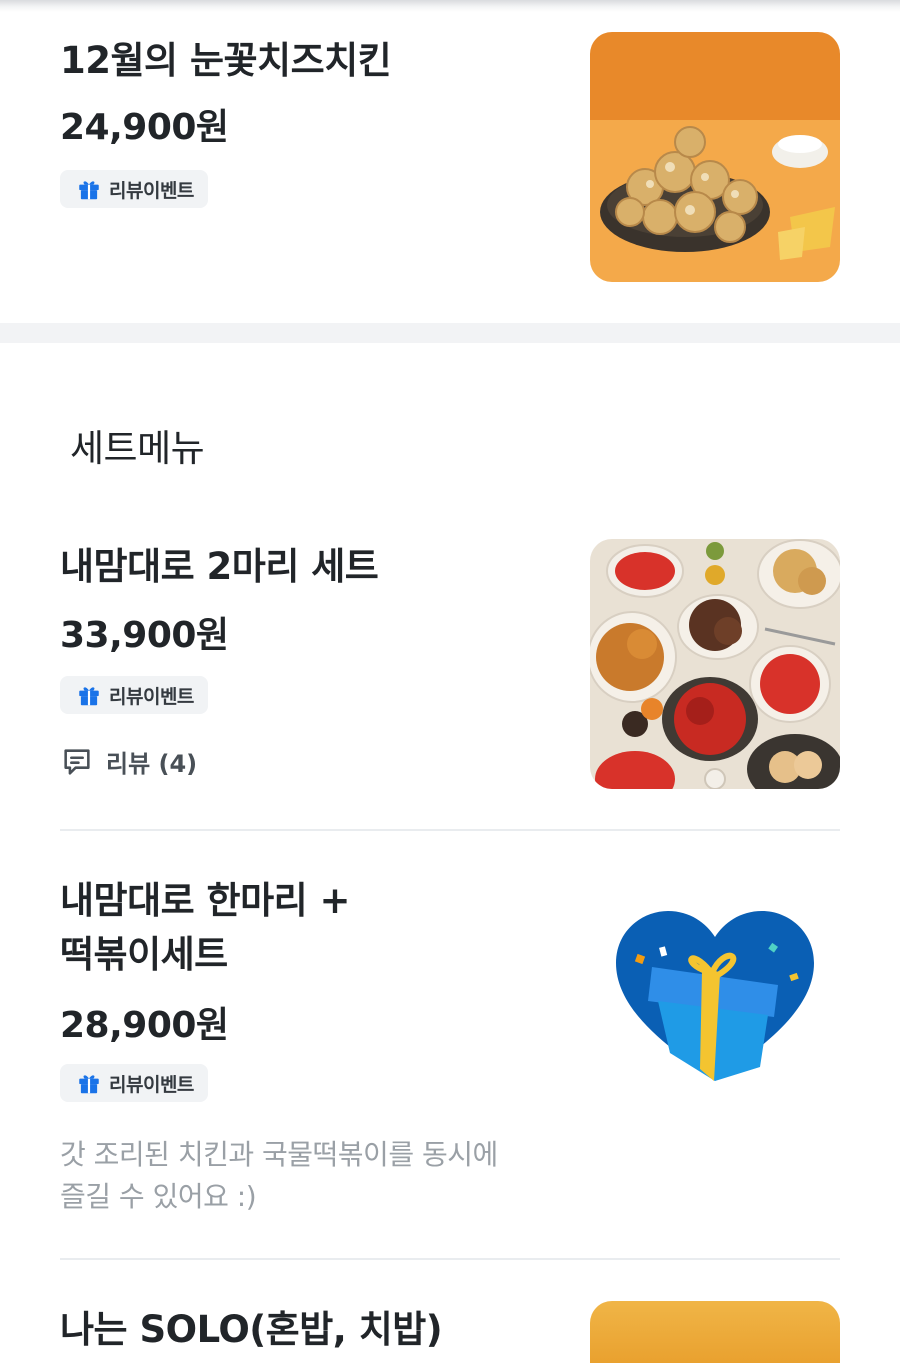 The width and height of the screenshot is (900, 1363). What do you see at coordinates (715, 664) in the screenshot?
I see `chicken-set-photo` at bounding box center [715, 664].